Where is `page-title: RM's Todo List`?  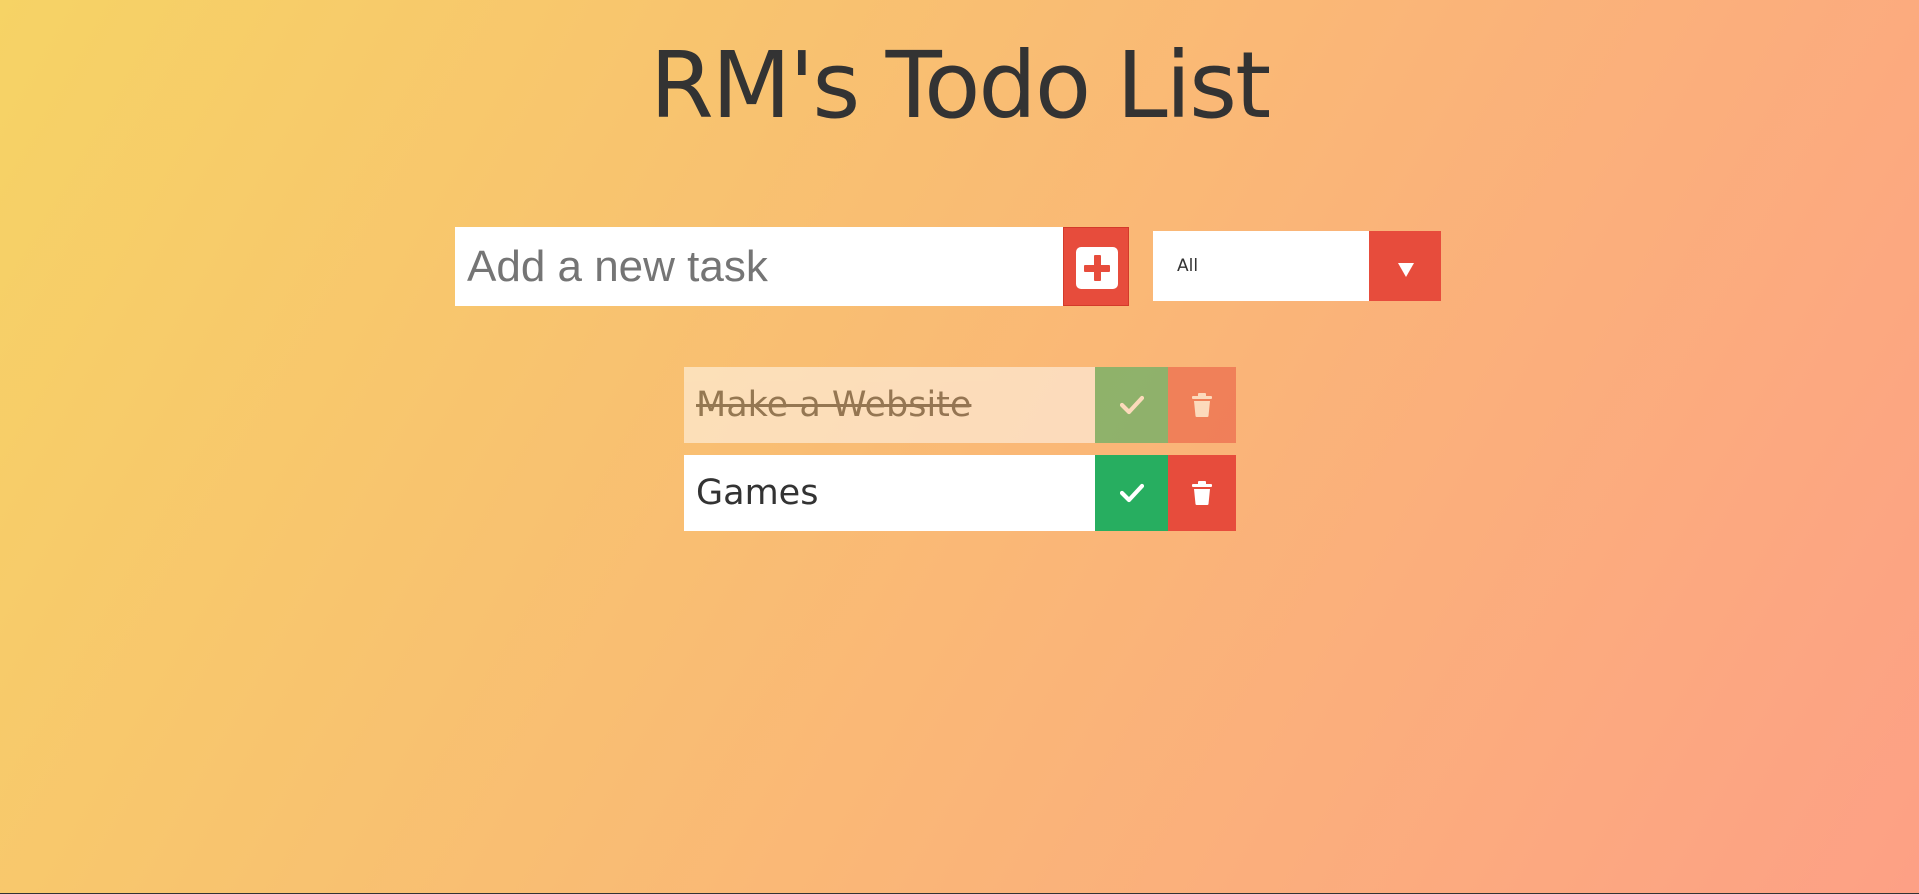 page-title: RM's Todo List is located at coordinates (960, 85).